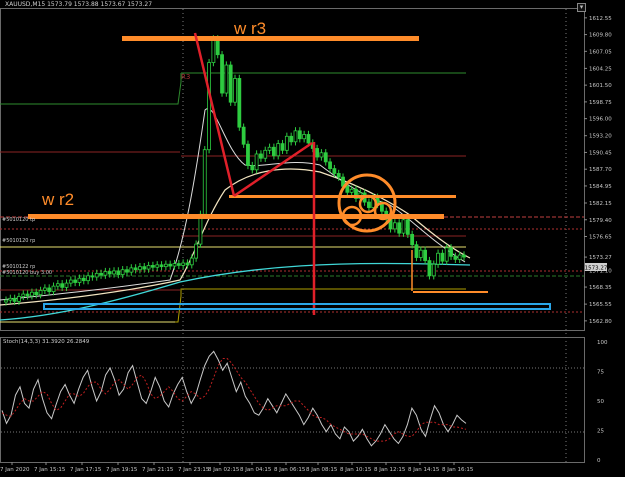 The height and width of the screenshot is (477, 625). What do you see at coordinates (270, 38) in the screenshot?
I see `annotation-bar-wr3` at bounding box center [270, 38].